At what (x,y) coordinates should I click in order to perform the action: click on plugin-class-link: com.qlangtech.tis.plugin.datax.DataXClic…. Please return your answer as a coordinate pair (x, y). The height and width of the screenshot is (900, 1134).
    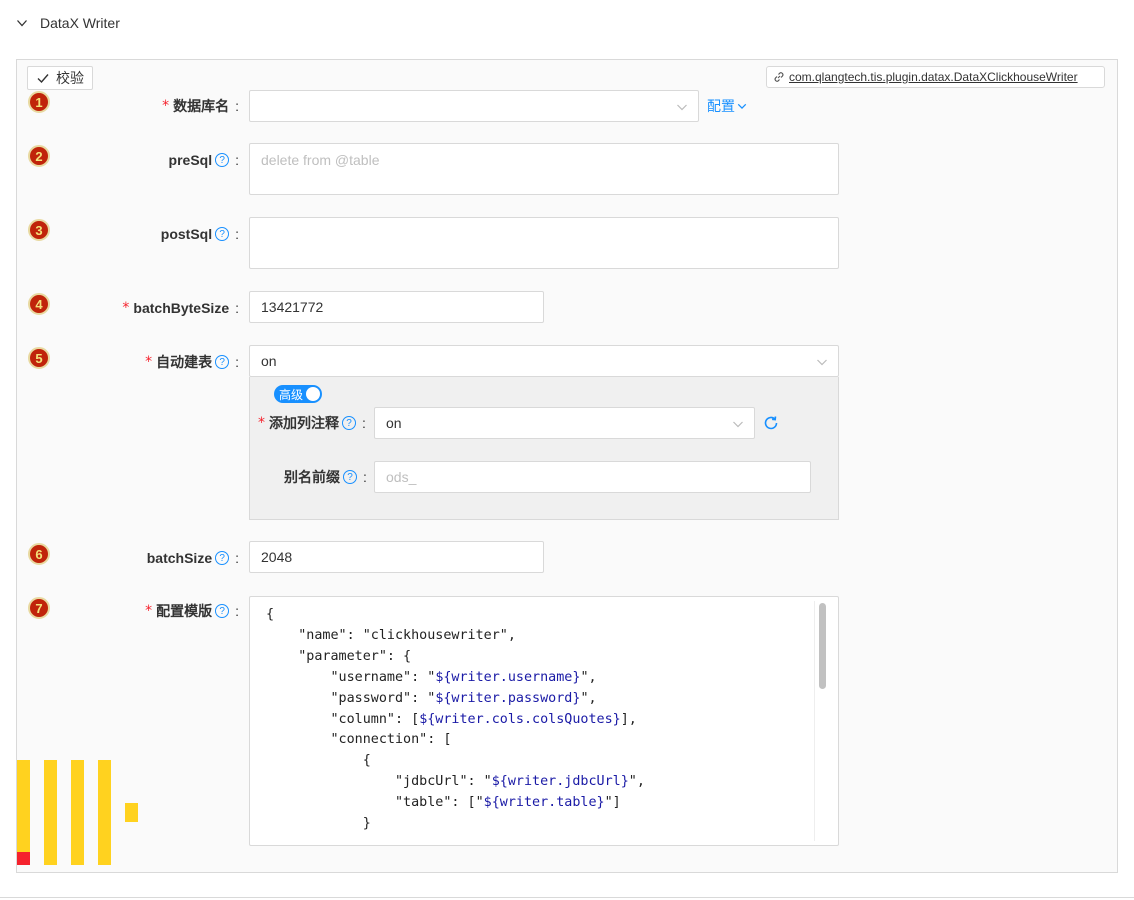
    Looking at the image, I should click on (935, 77).